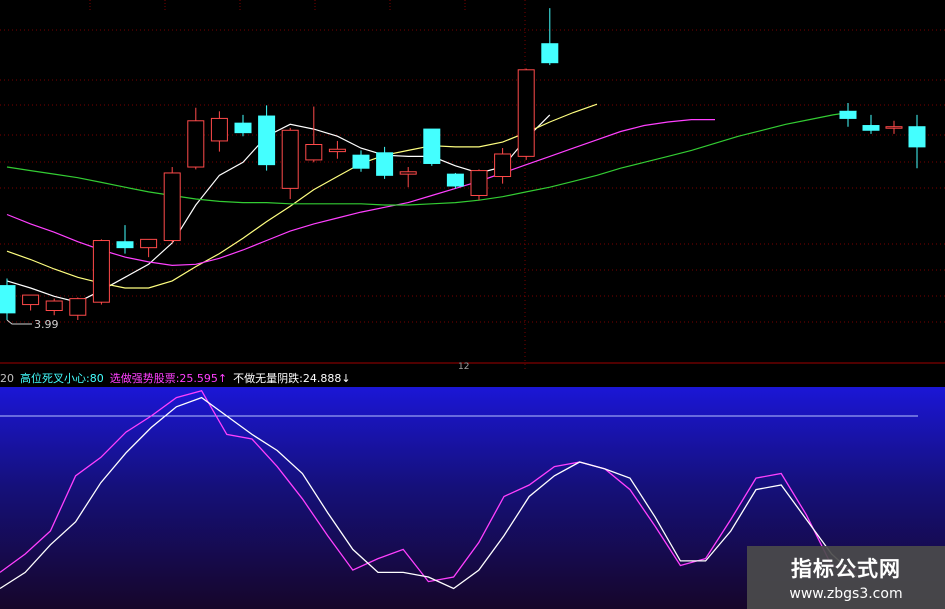  I want to click on legend-item-no-volume-drop: 不做无量阴跌:24.888↓, so click(292, 378).